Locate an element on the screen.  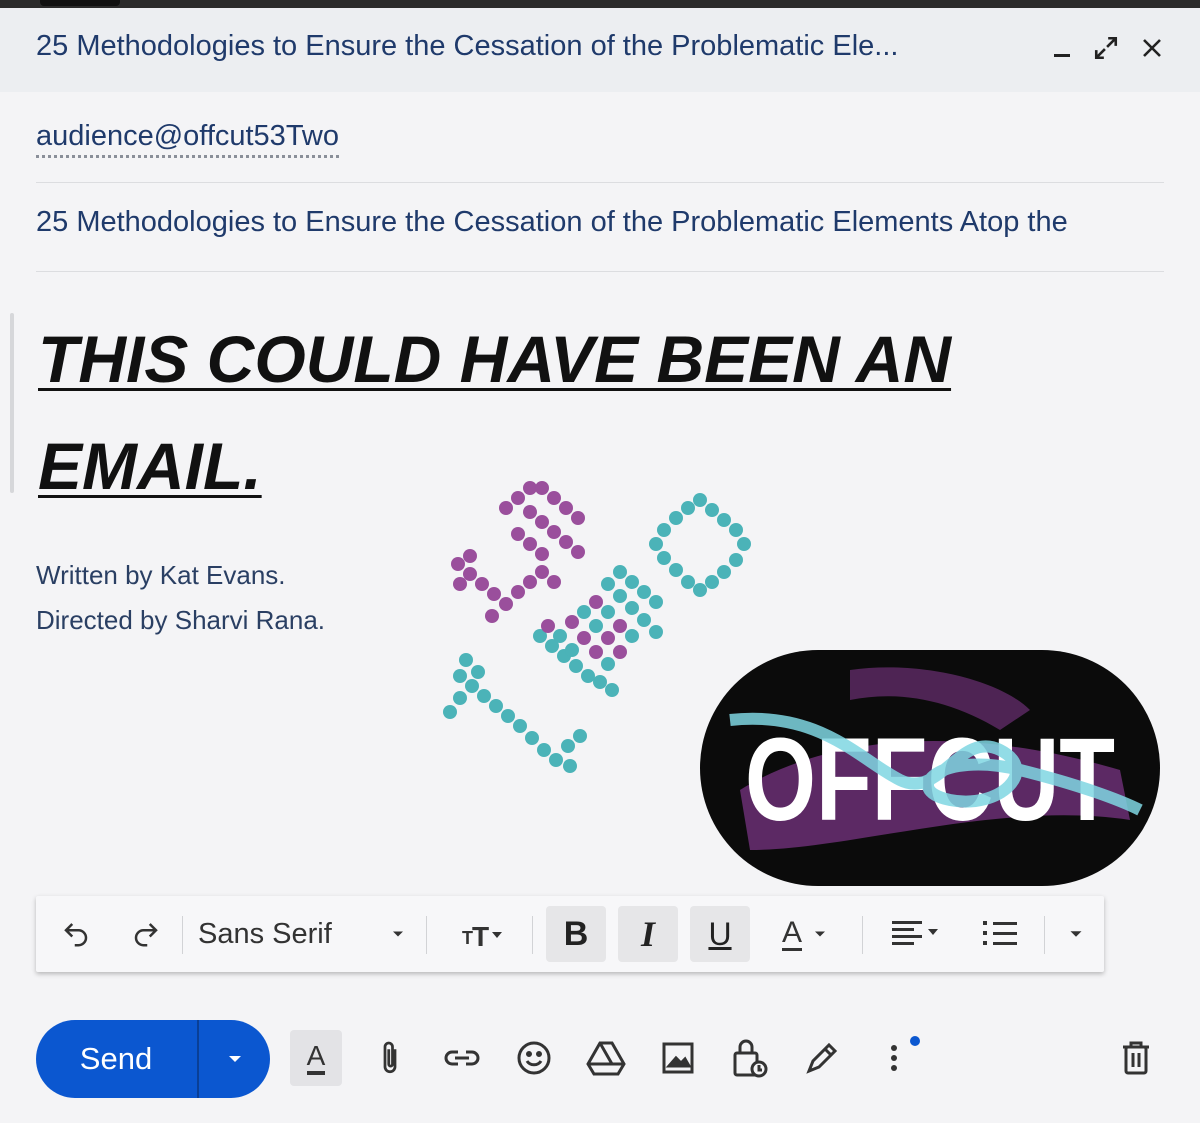
send-button: Send is located at coordinates (116, 1059).